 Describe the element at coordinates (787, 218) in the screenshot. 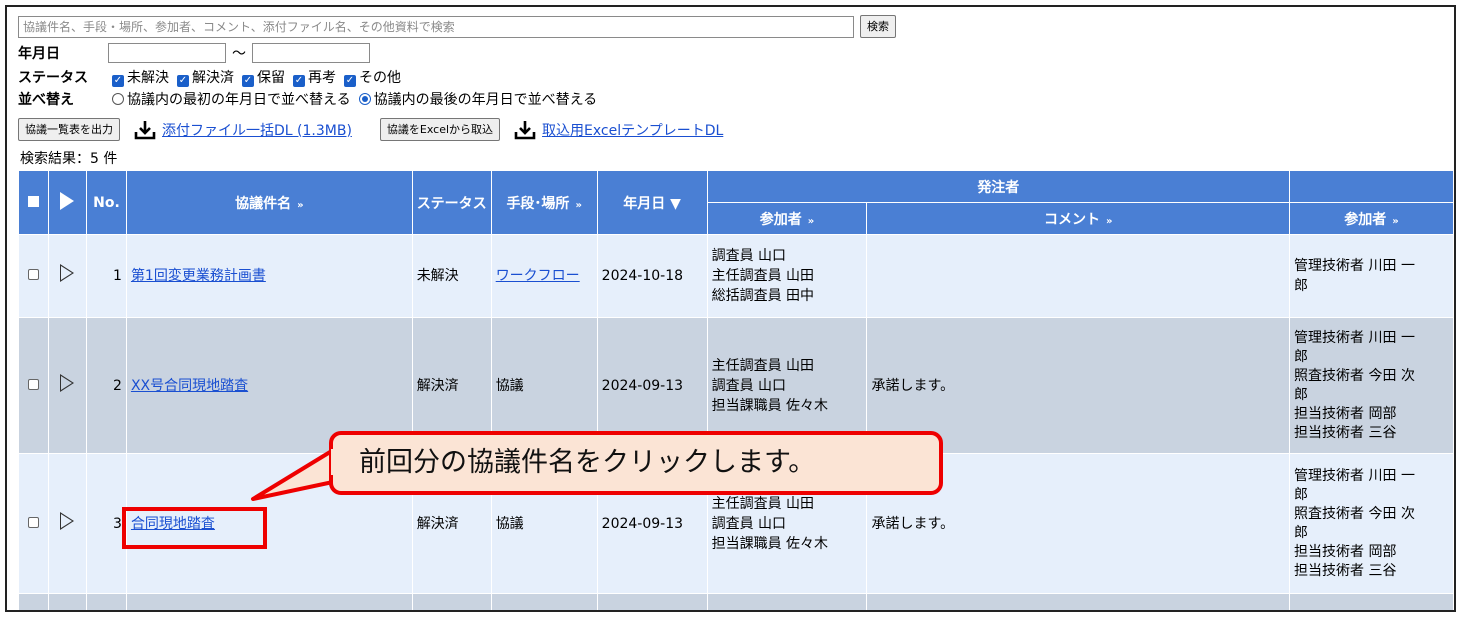

I see `header-participants: 参加者»` at that location.